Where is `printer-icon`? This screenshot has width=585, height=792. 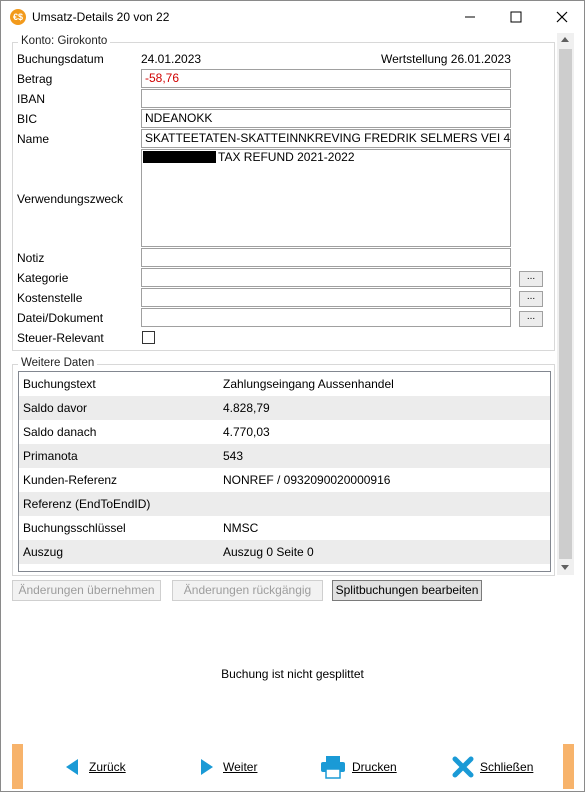 printer-icon is located at coordinates (333, 767).